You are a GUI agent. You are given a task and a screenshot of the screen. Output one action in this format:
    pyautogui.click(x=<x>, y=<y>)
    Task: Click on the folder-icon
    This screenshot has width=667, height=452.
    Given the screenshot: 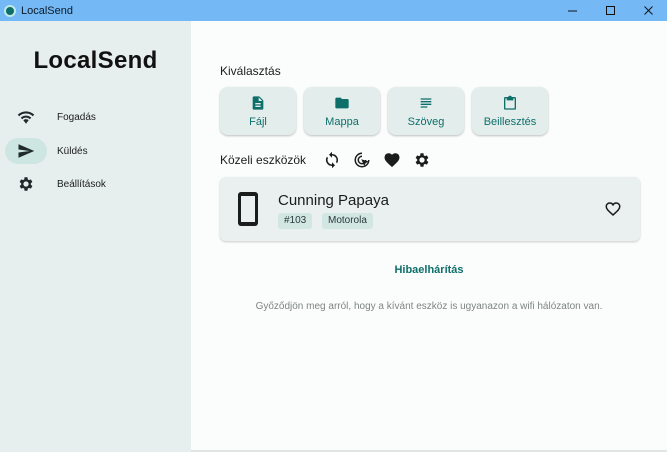 What is the action you would take?
    pyautogui.click(x=342, y=102)
    